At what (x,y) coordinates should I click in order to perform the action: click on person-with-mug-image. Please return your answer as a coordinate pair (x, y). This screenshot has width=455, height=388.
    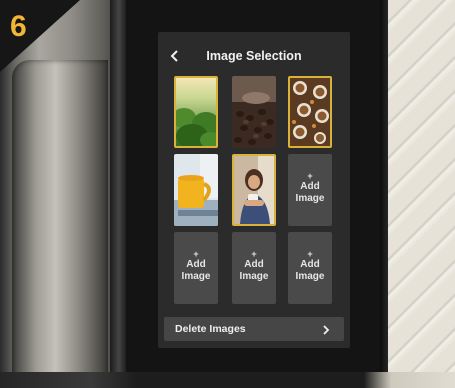
    Looking at the image, I should click on (254, 190).